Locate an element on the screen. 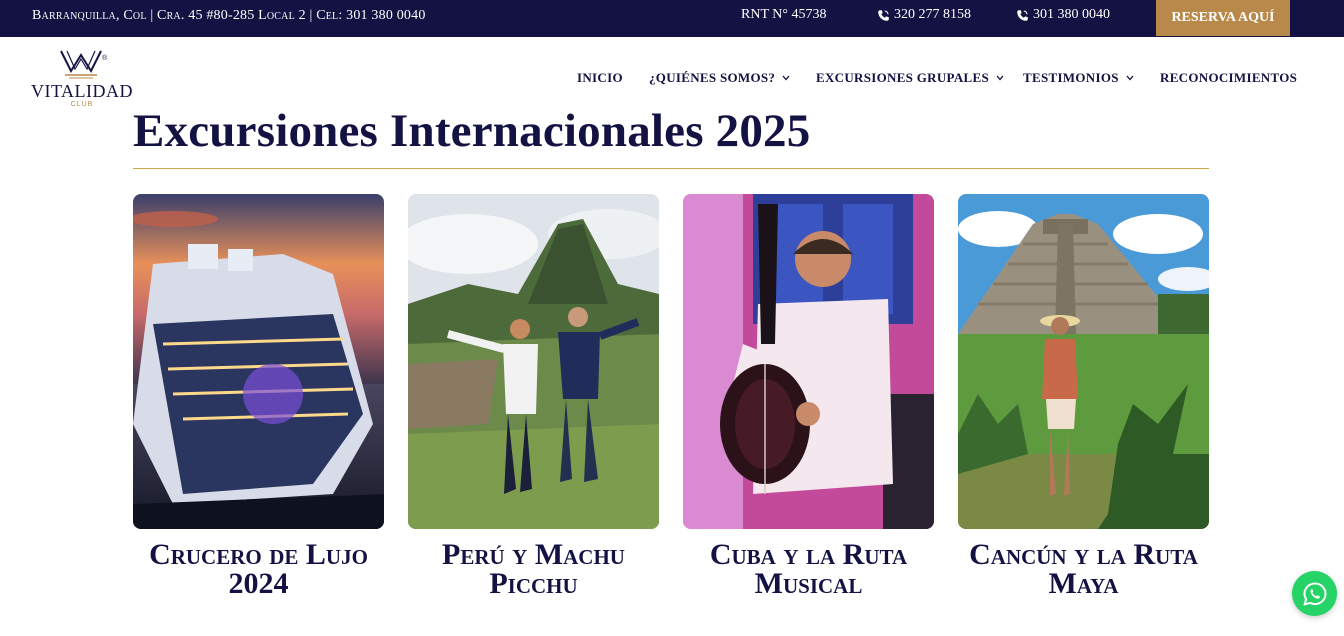 This screenshot has height=636, width=1344. whatsapp-button is located at coordinates (1314, 593).